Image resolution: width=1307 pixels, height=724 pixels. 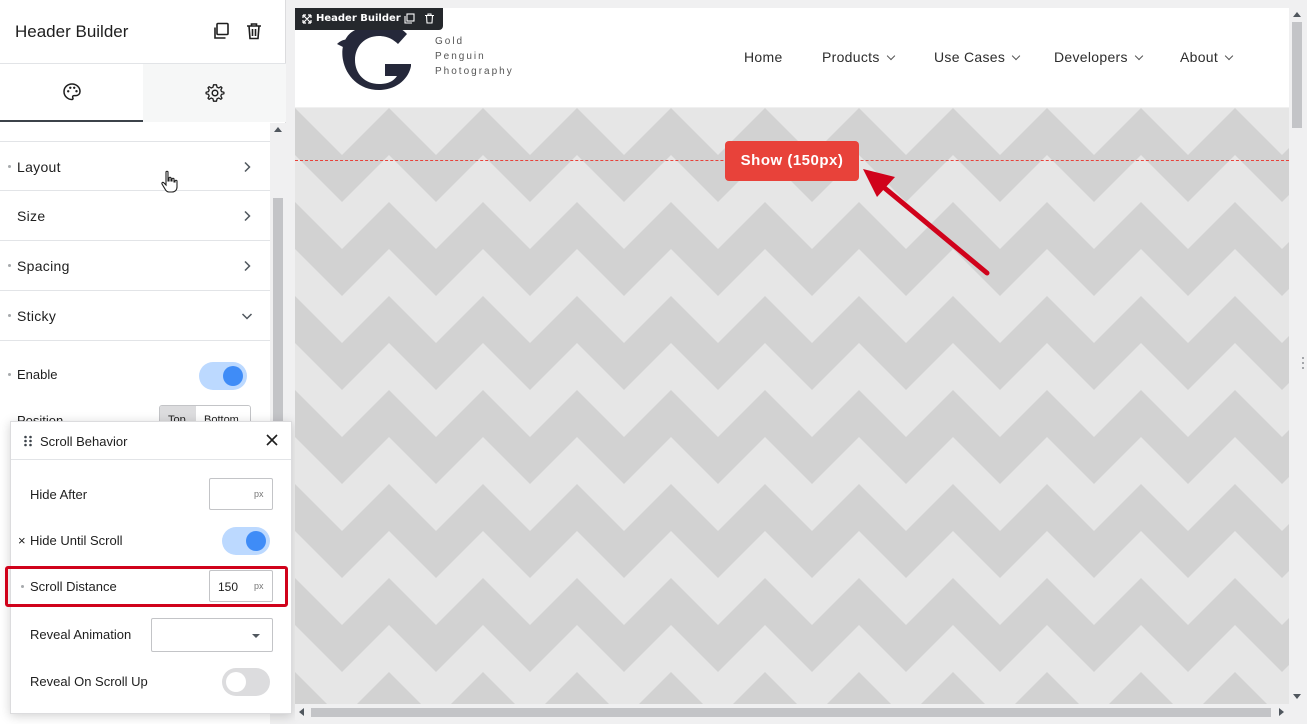 I want to click on header-builder-badge: Header Builder, so click(x=369, y=19).